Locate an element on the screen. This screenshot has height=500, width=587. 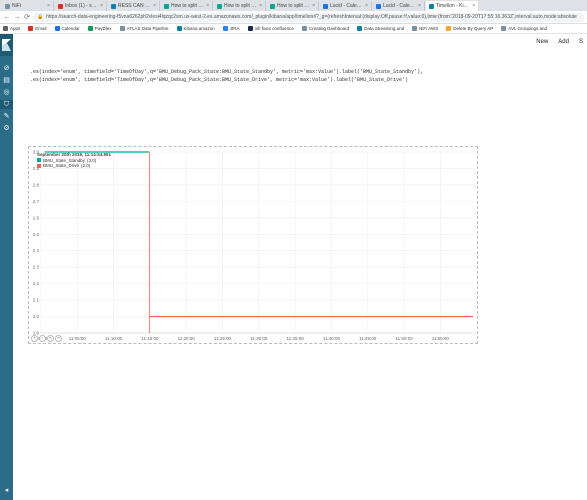
y-tick-label: 2.2 is located at coordinates (36, 283).